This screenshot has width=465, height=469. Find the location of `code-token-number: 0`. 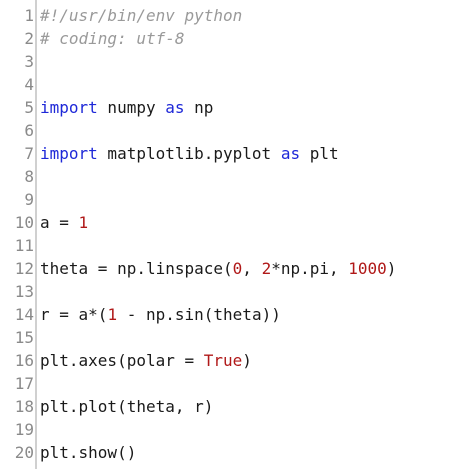

code-token-number: 0 is located at coordinates (237, 268).